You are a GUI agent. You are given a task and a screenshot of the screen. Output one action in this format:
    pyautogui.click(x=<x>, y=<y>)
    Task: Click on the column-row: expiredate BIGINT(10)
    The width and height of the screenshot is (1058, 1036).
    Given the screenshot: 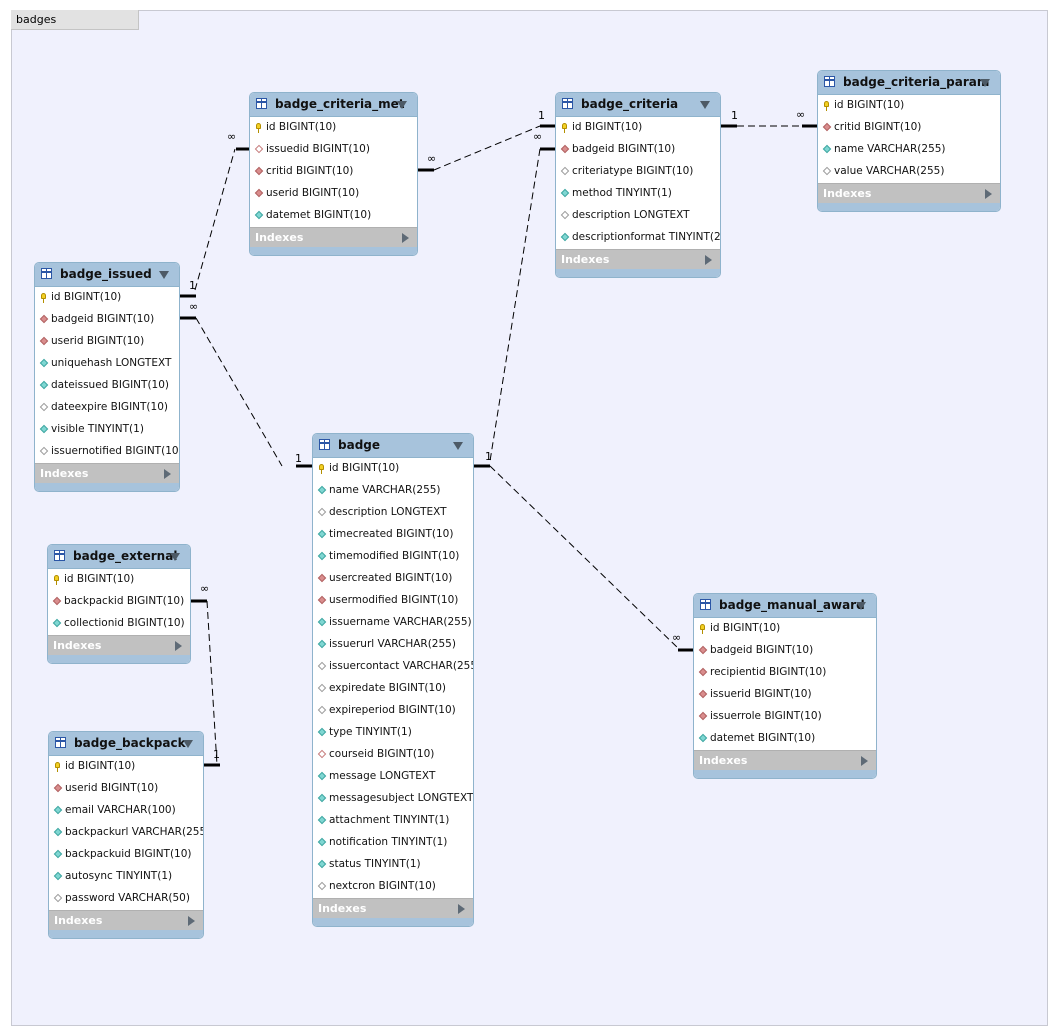 What is the action you would take?
    pyautogui.click(x=393, y=689)
    